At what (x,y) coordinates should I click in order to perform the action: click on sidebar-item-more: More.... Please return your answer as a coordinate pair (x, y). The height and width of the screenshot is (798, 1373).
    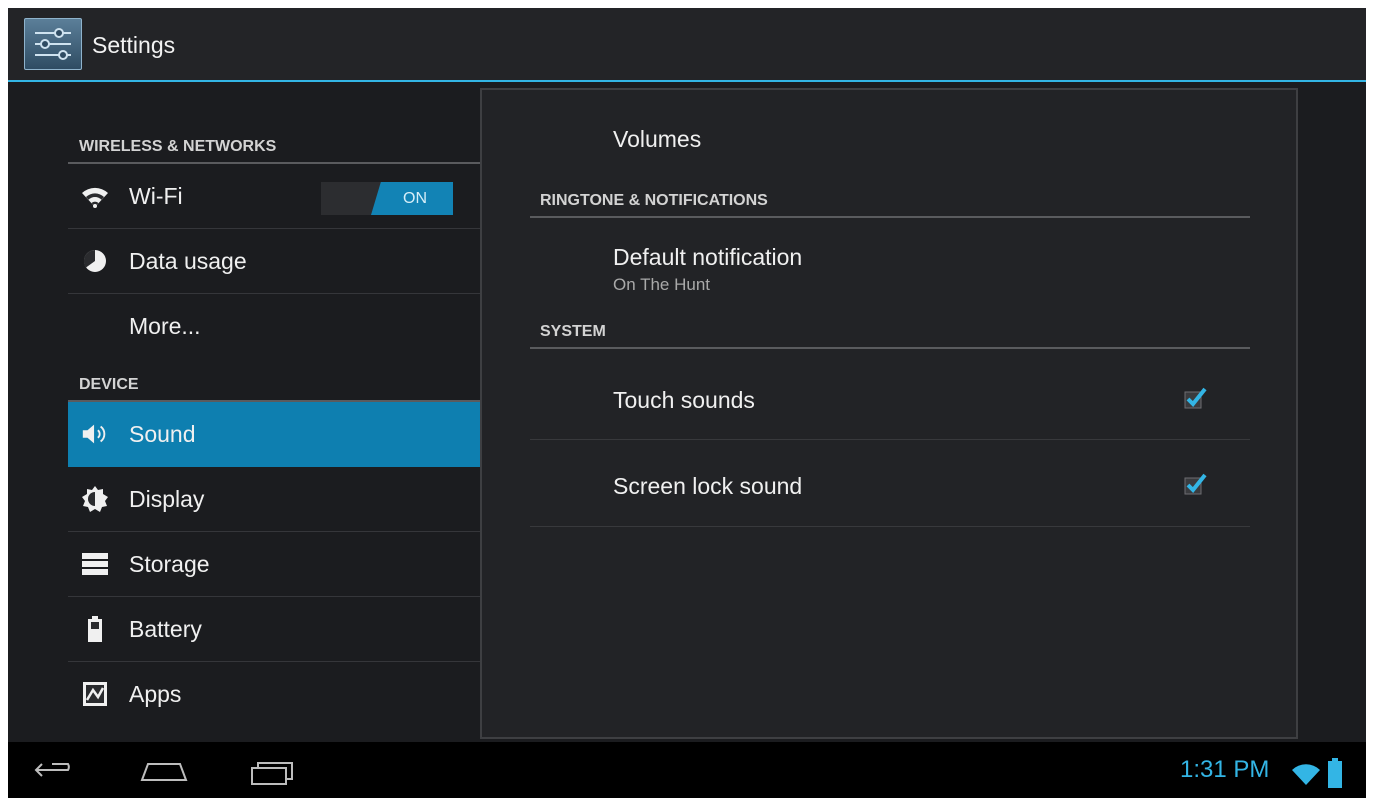
    Looking at the image, I should click on (274, 326).